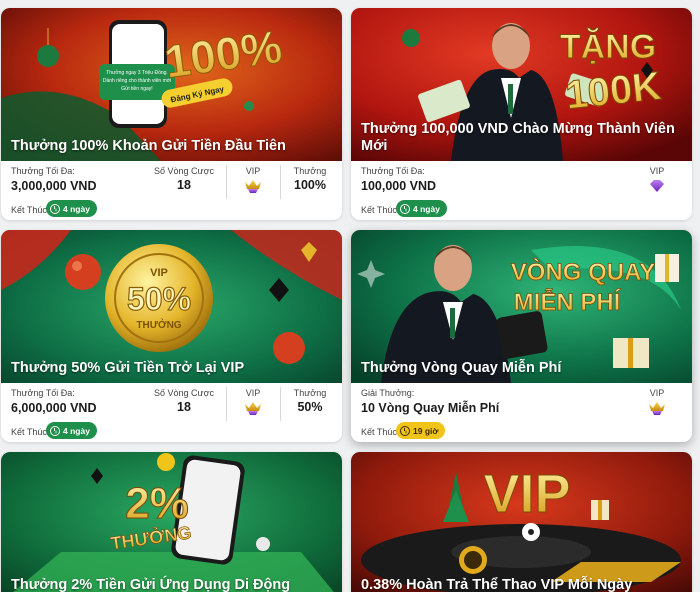 The width and height of the screenshot is (700, 592). Describe the element at coordinates (461, 368) in the screenshot. I see `promo-title: Thưởng Vòng Quay Miễn Phí` at that location.